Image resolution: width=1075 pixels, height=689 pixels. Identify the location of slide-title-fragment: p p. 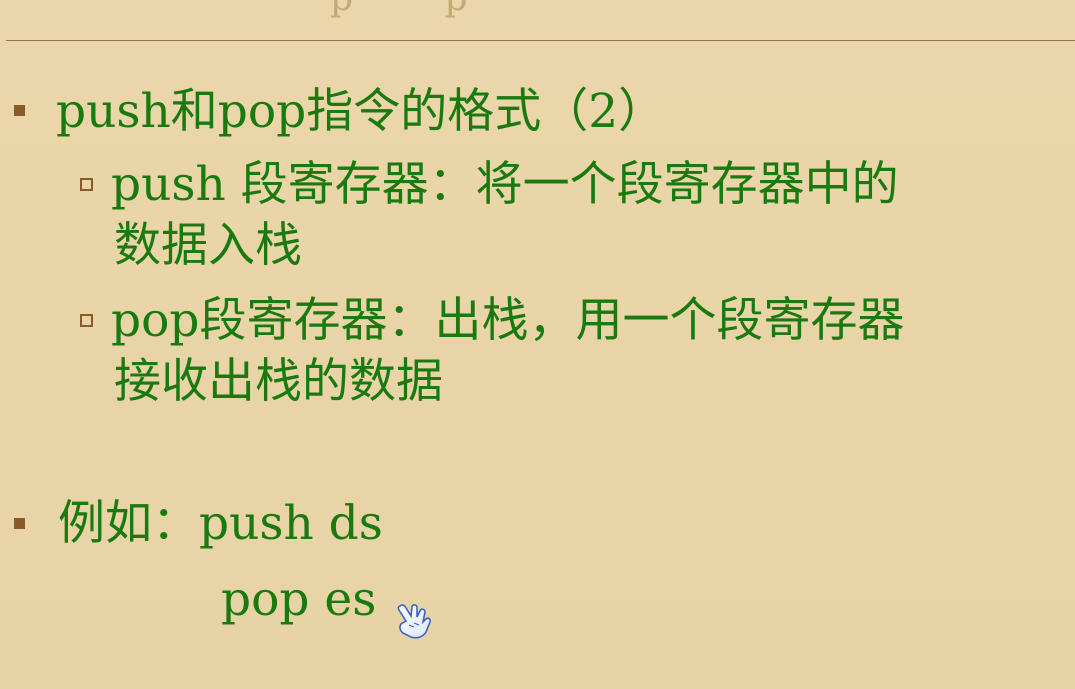
(419, 9).